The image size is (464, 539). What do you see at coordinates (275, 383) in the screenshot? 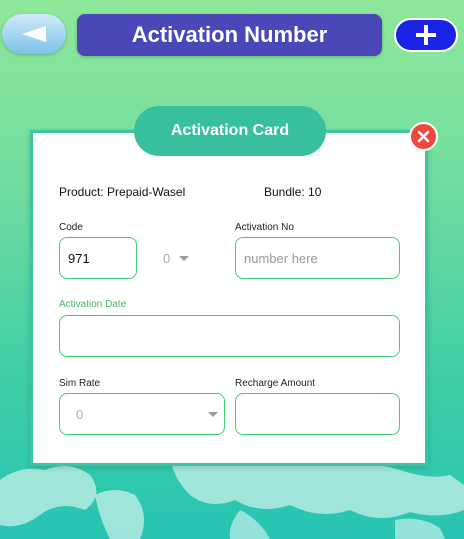
I see `recharge-amount-label: Recharge Amount` at bounding box center [275, 383].